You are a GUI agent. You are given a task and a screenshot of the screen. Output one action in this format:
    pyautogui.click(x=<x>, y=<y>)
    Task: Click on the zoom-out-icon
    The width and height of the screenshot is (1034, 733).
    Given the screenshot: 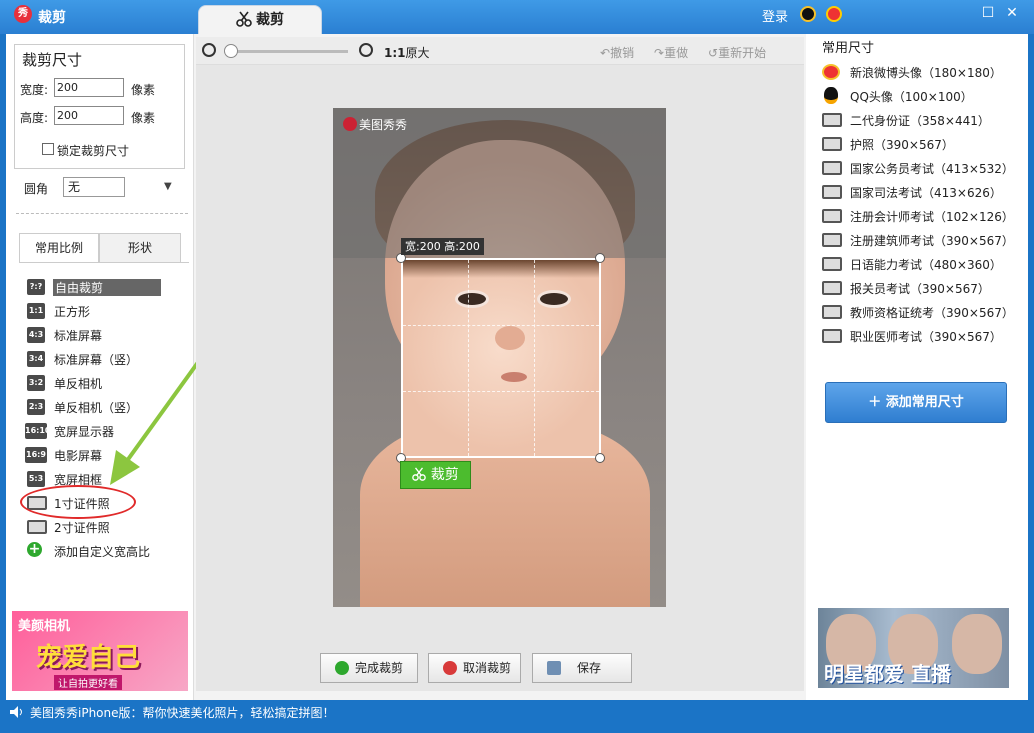 What is the action you would take?
    pyautogui.click(x=209, y=50)
    